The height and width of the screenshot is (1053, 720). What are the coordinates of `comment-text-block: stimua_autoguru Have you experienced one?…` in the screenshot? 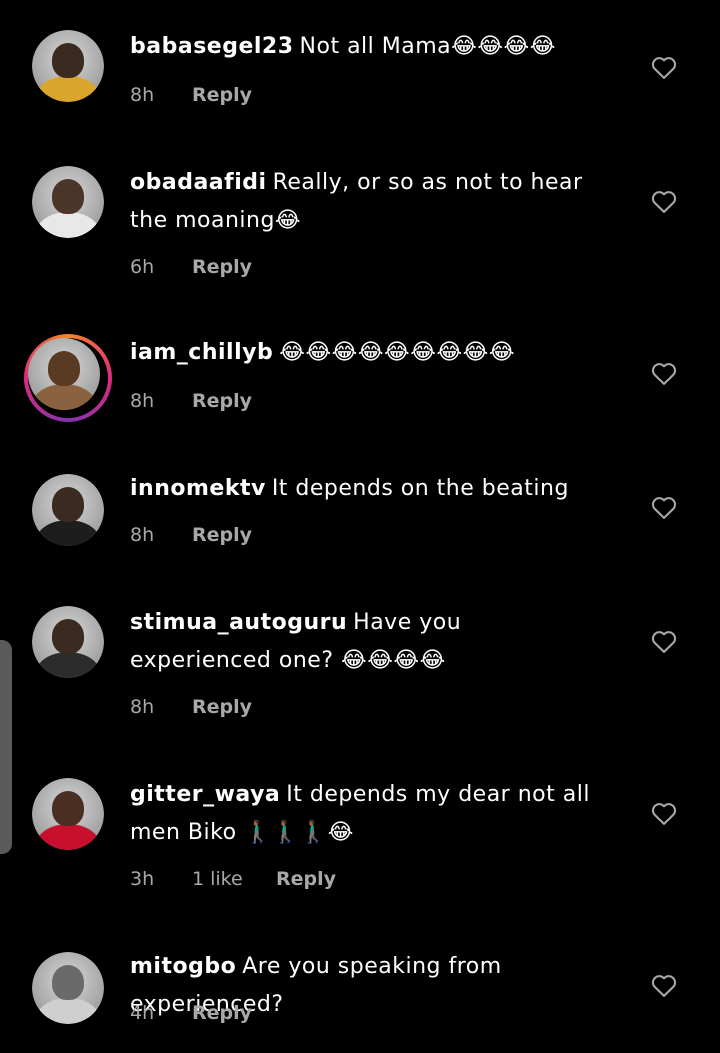 It's located at (370, 642).